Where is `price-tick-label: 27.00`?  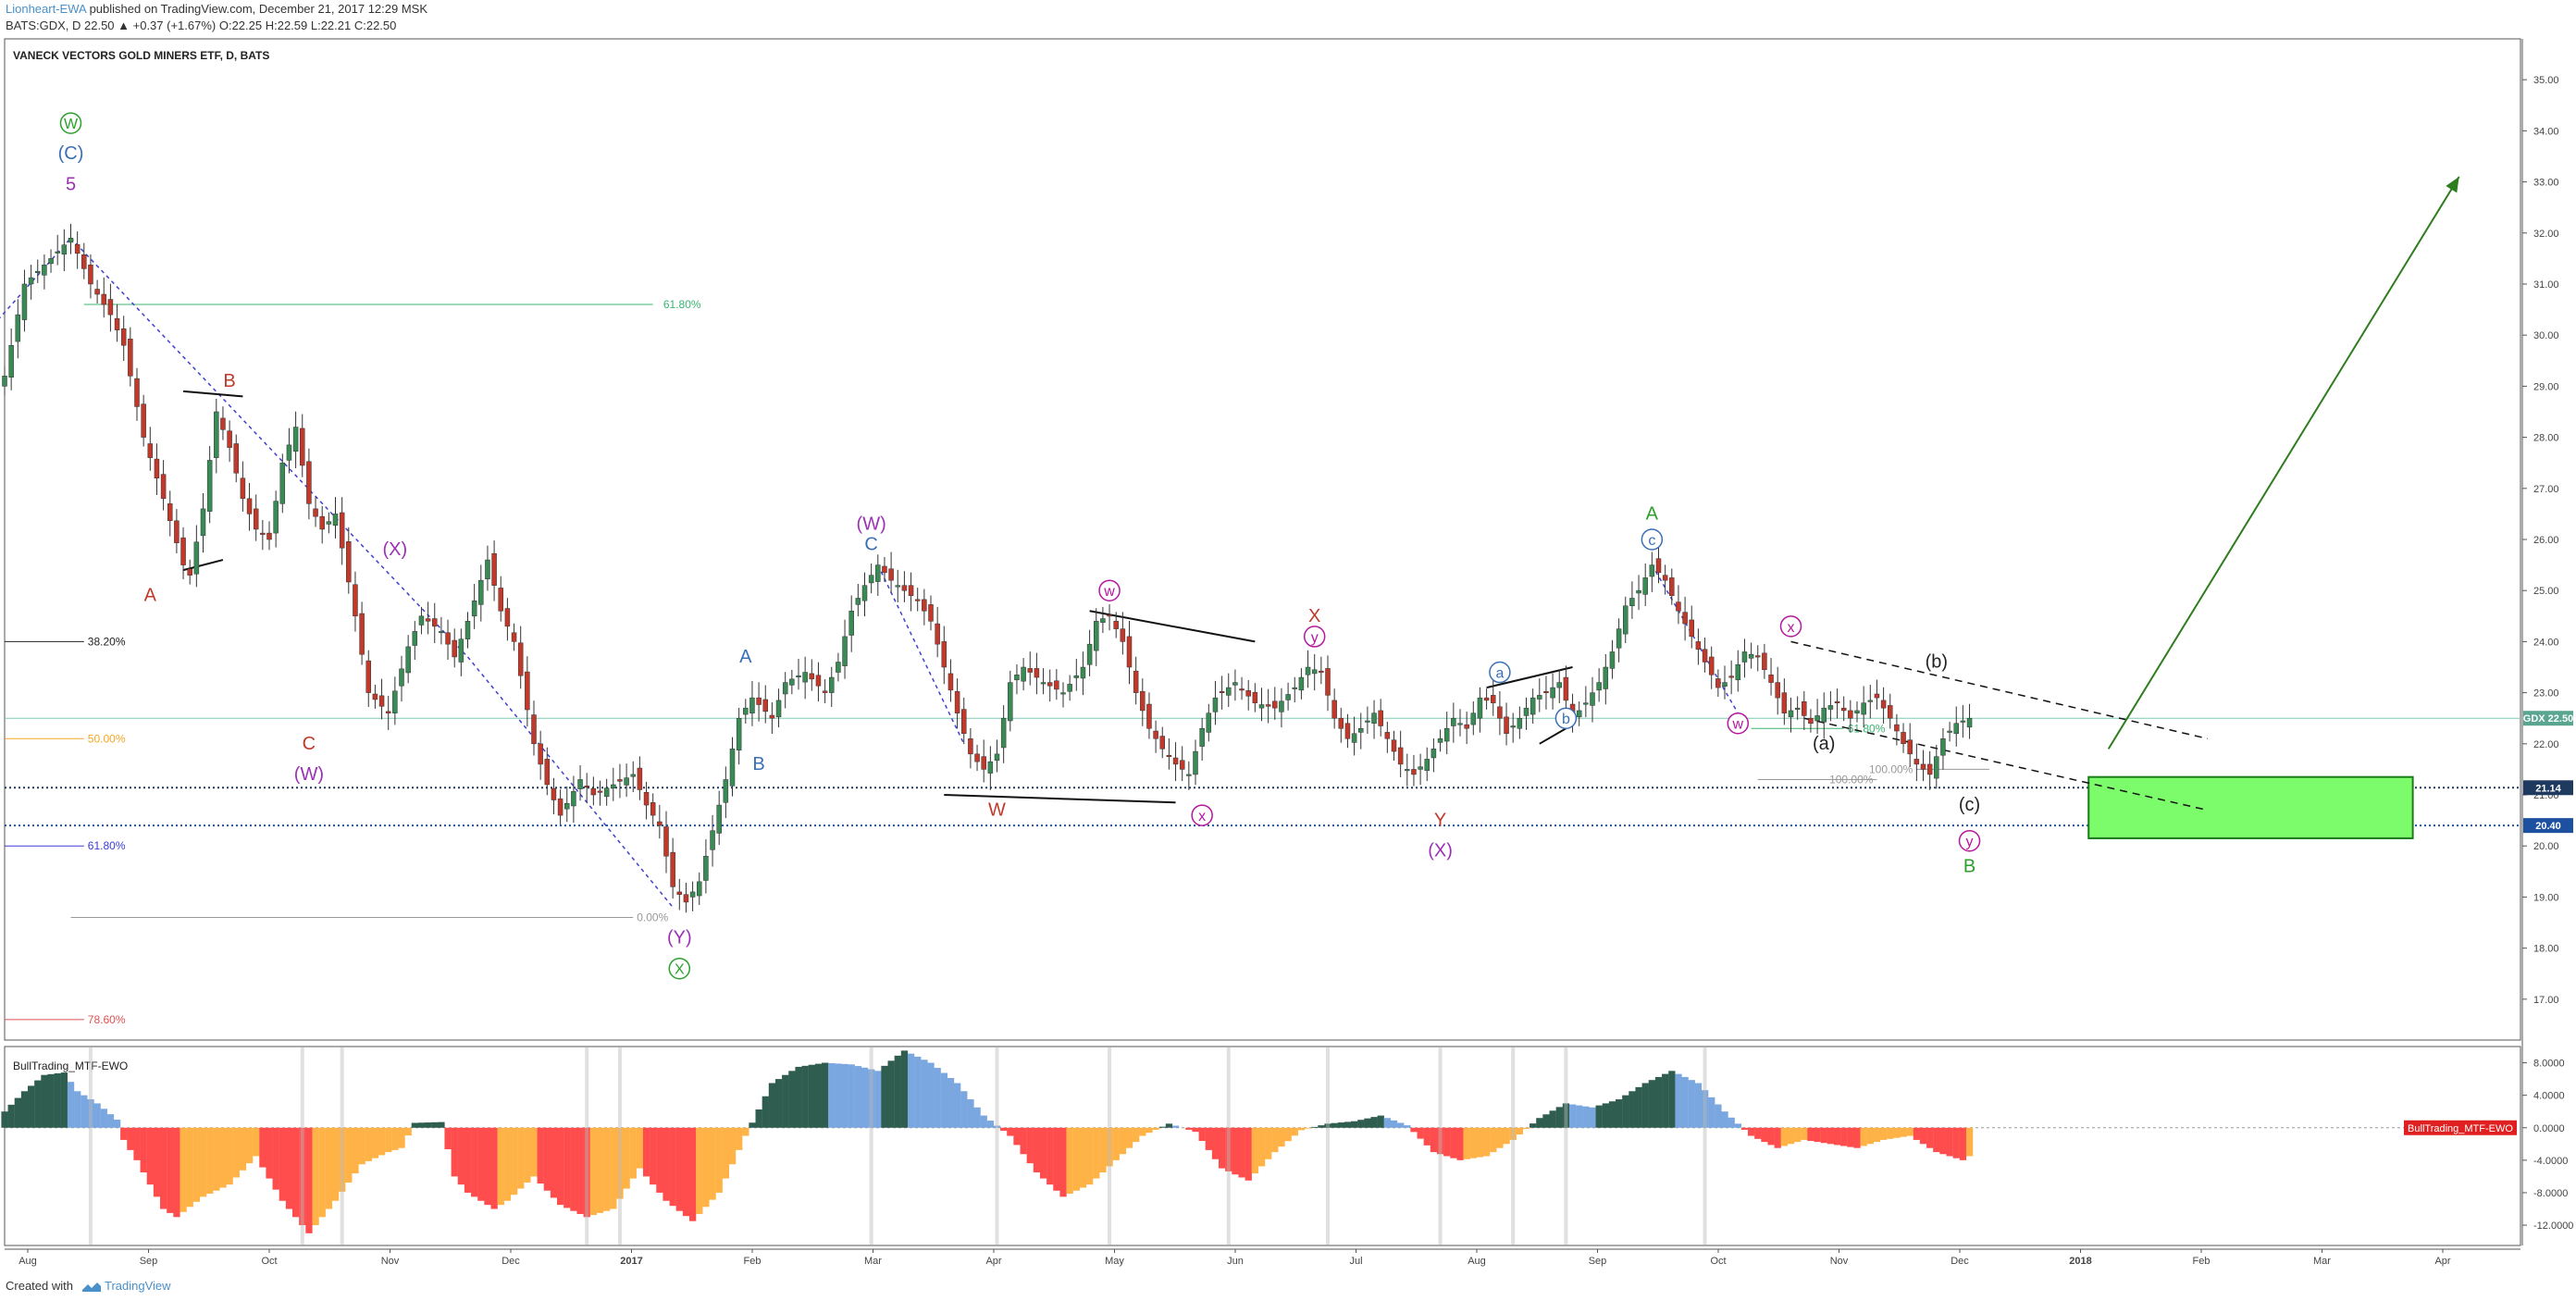 price-tick-label: 27.00 is located at coordinates (2546, 489).